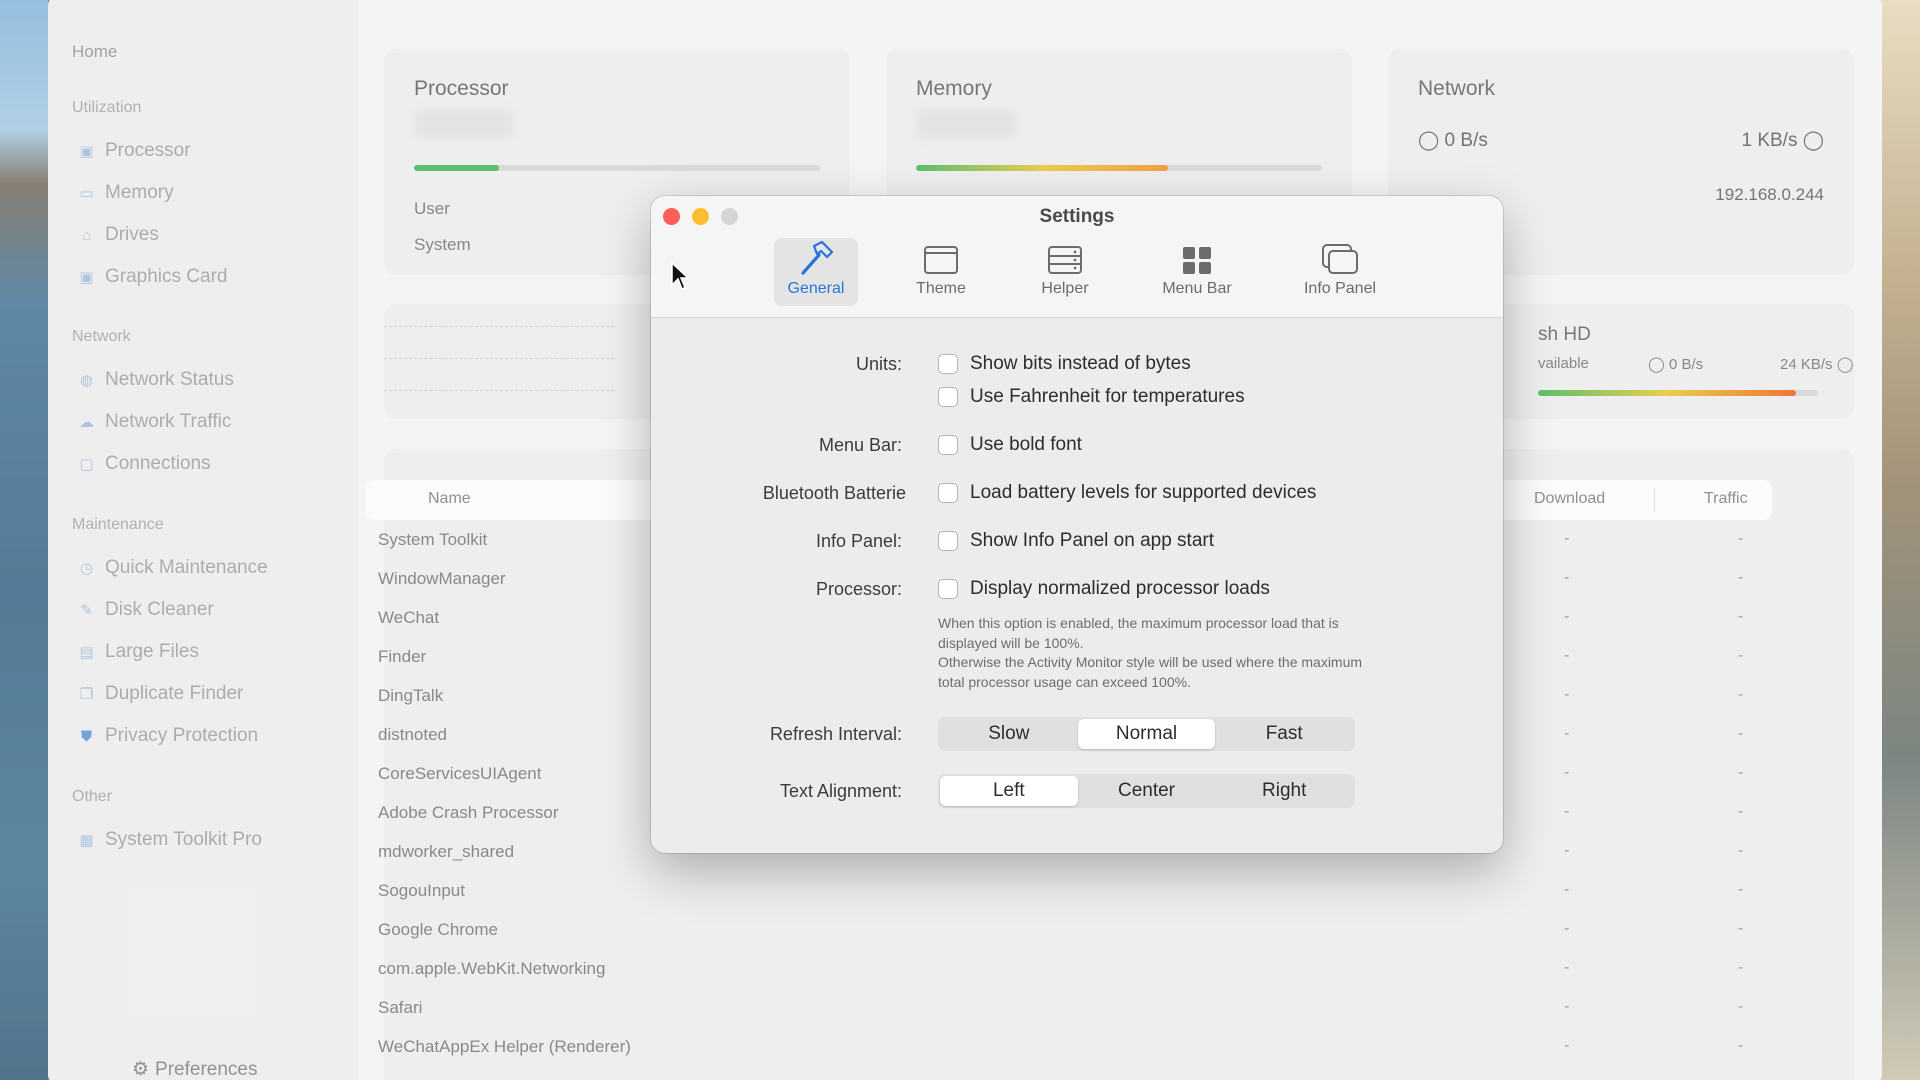 This screenshot has height=1080, width=1920. What do you see at coordinates (1009, 791) in the screenshot?
I see `align-left-option: Left` at bounding box center [1009, 791].